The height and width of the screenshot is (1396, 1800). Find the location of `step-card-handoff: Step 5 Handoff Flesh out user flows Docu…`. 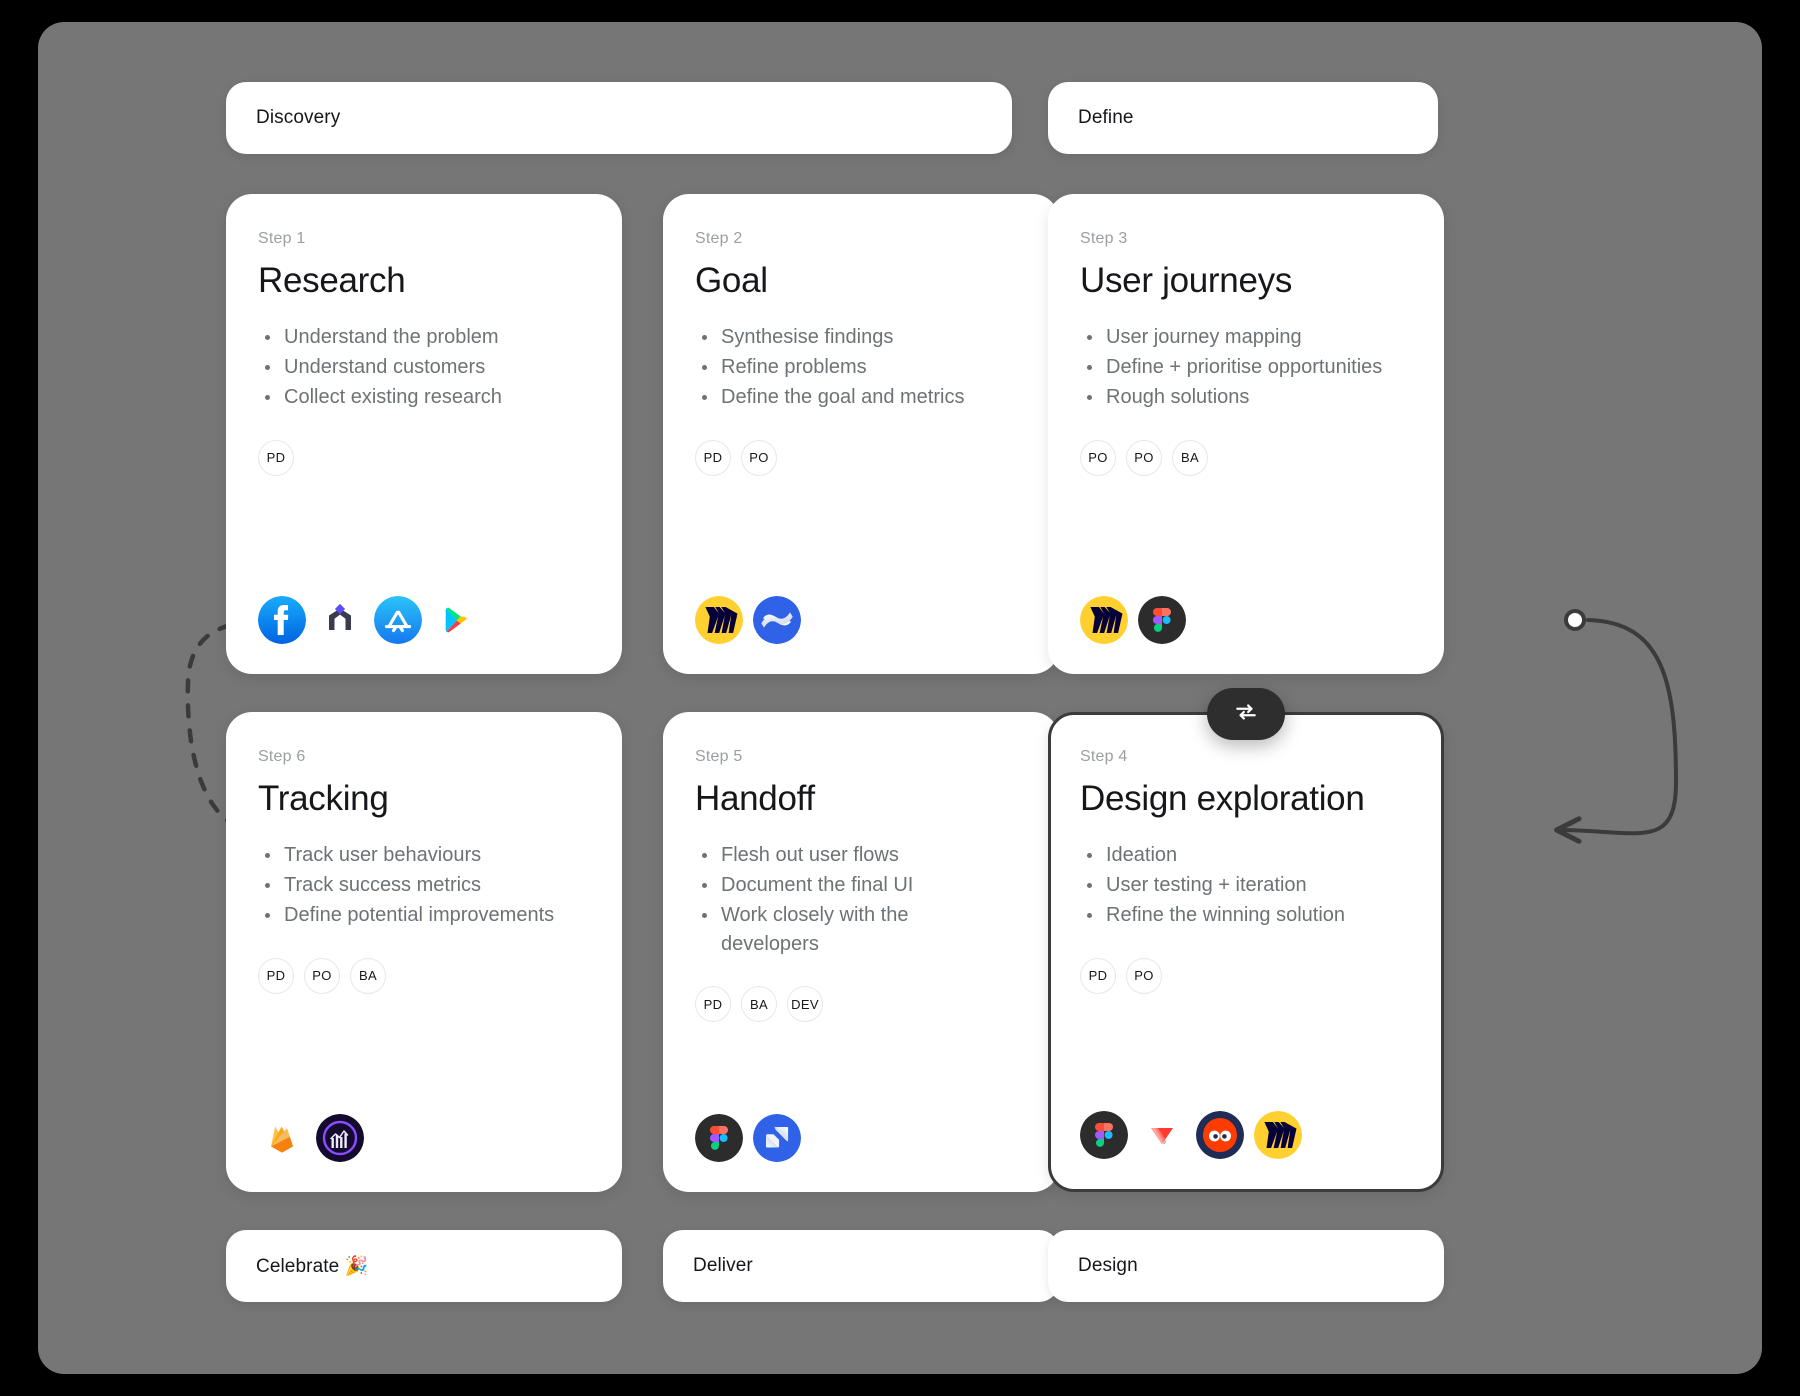

step-card-handoff: Step 5 Handoff Flesh out user flows Docu… is located at coordinates (861, 952).